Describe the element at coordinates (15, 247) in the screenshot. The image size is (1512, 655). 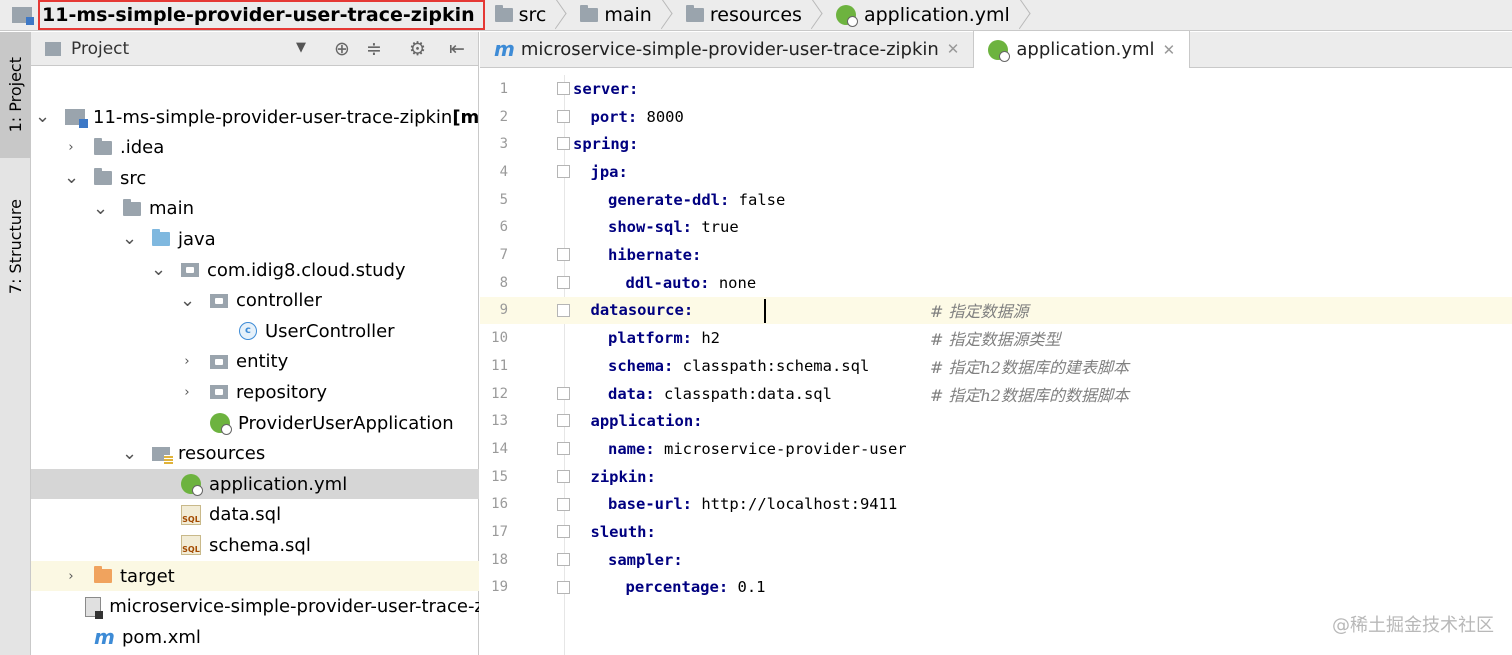
I see `tool-window-structure-tab: 7: Structure` at that location.